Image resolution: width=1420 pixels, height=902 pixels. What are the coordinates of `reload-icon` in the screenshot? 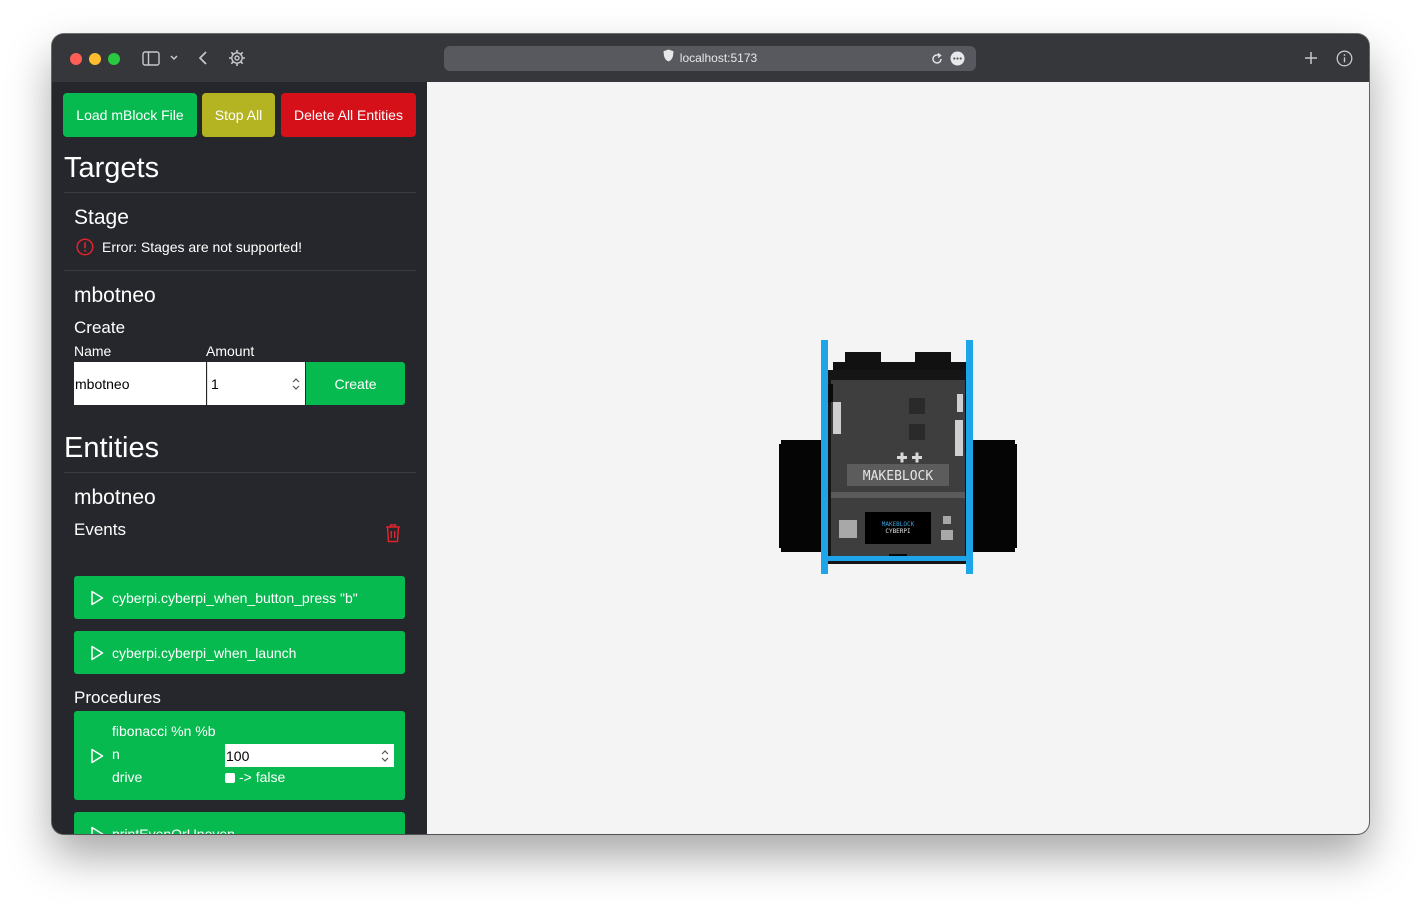 It's located at (938, 58).